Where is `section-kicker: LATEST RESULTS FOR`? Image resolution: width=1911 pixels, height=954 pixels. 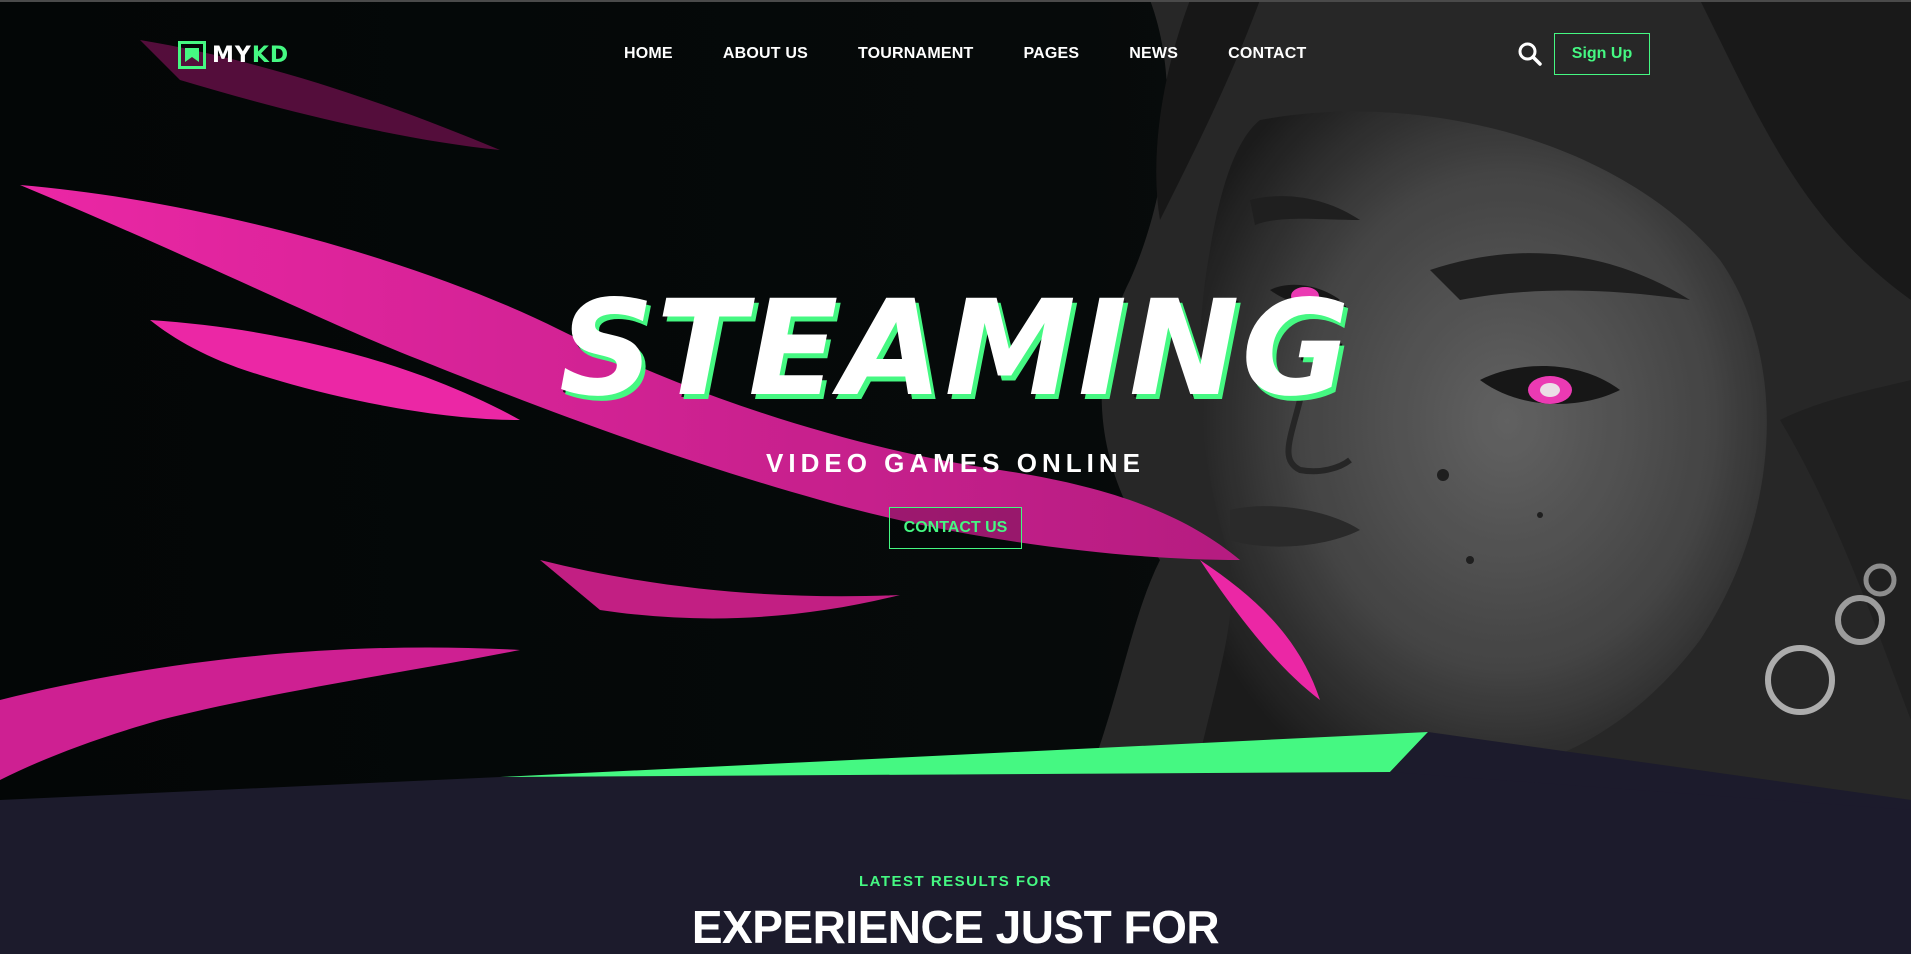 section-kicker: LATEST RESULTS FOR is located at coordinates (955, 881).